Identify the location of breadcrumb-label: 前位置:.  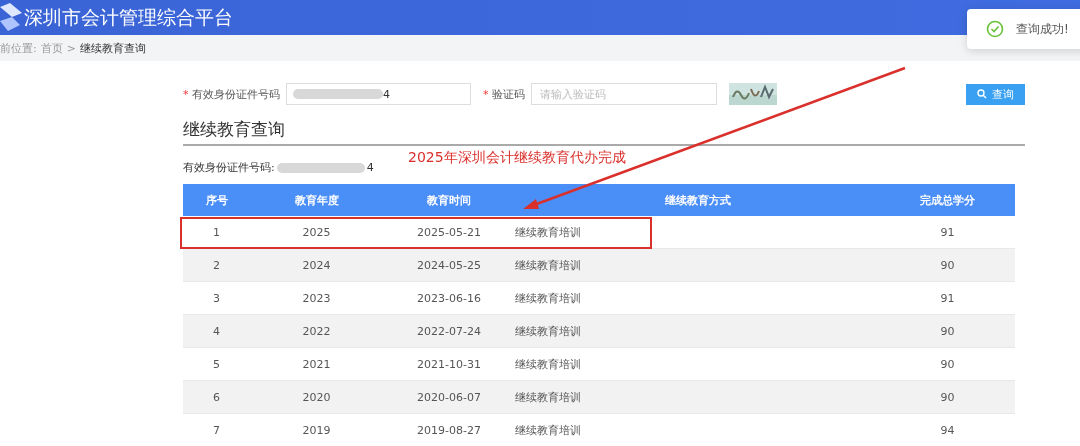
(18, 48).